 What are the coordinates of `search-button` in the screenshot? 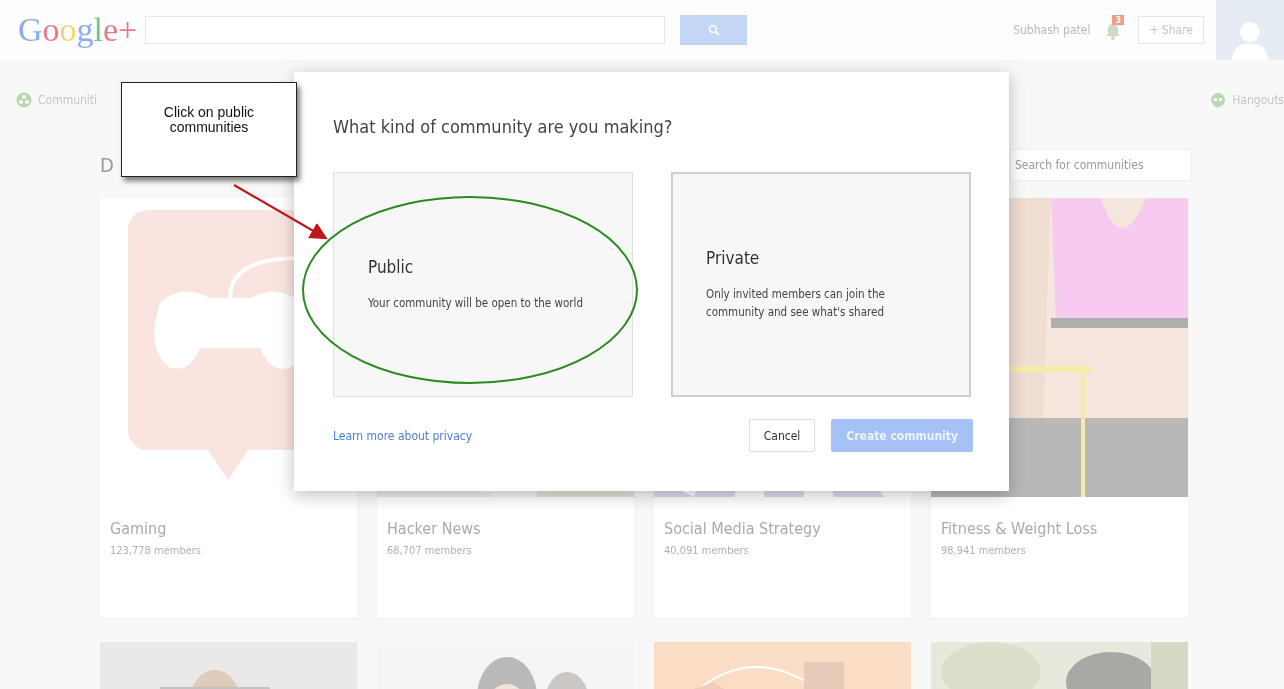 It's located at (714, 30).